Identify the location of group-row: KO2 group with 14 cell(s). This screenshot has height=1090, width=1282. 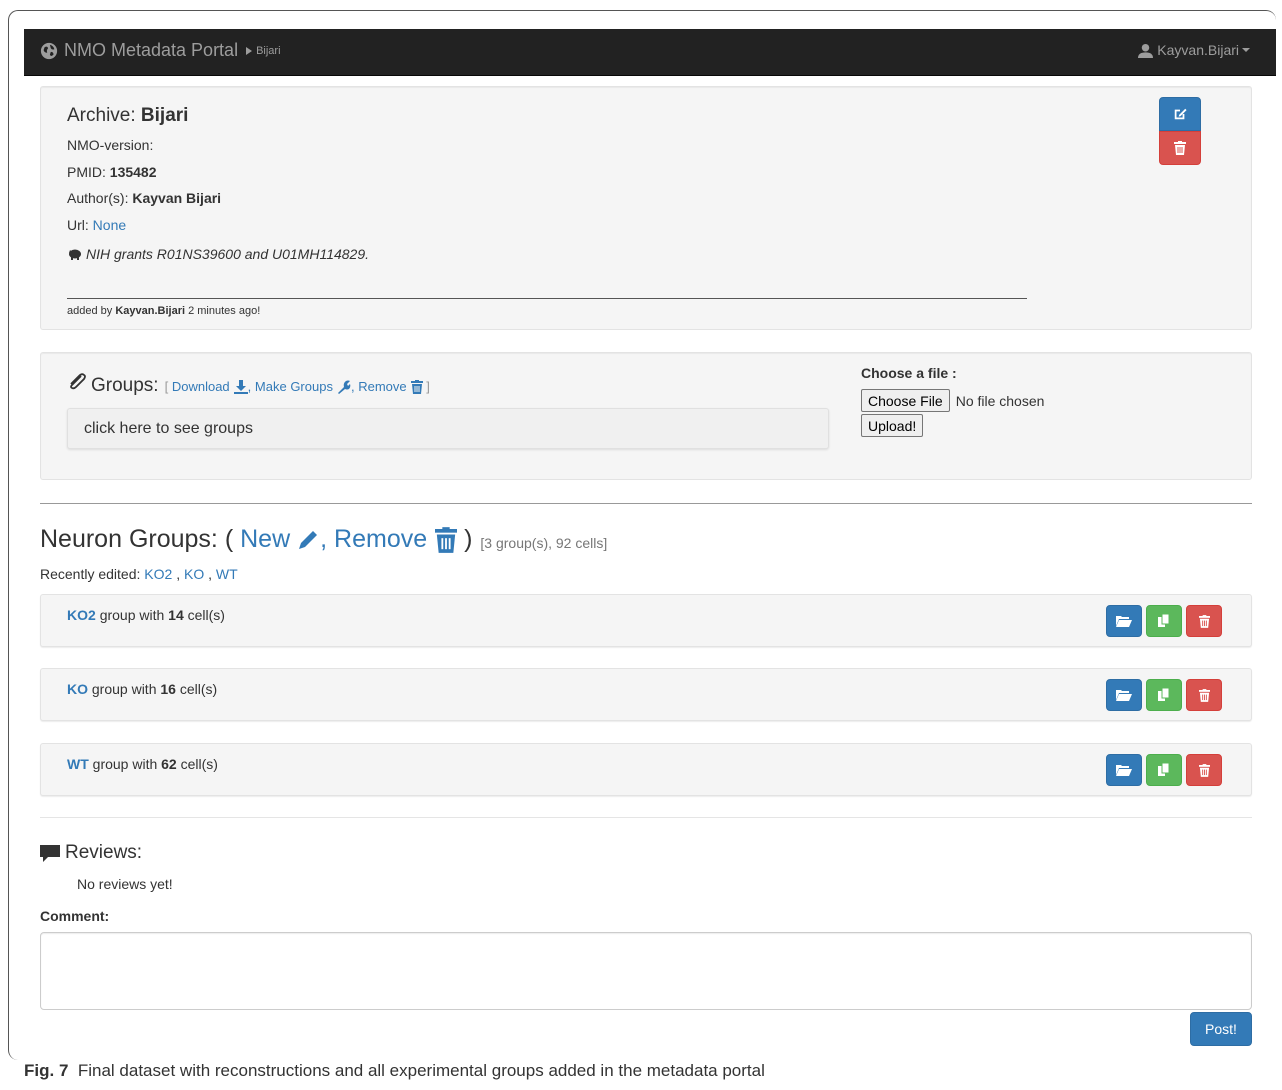
(646, 620).